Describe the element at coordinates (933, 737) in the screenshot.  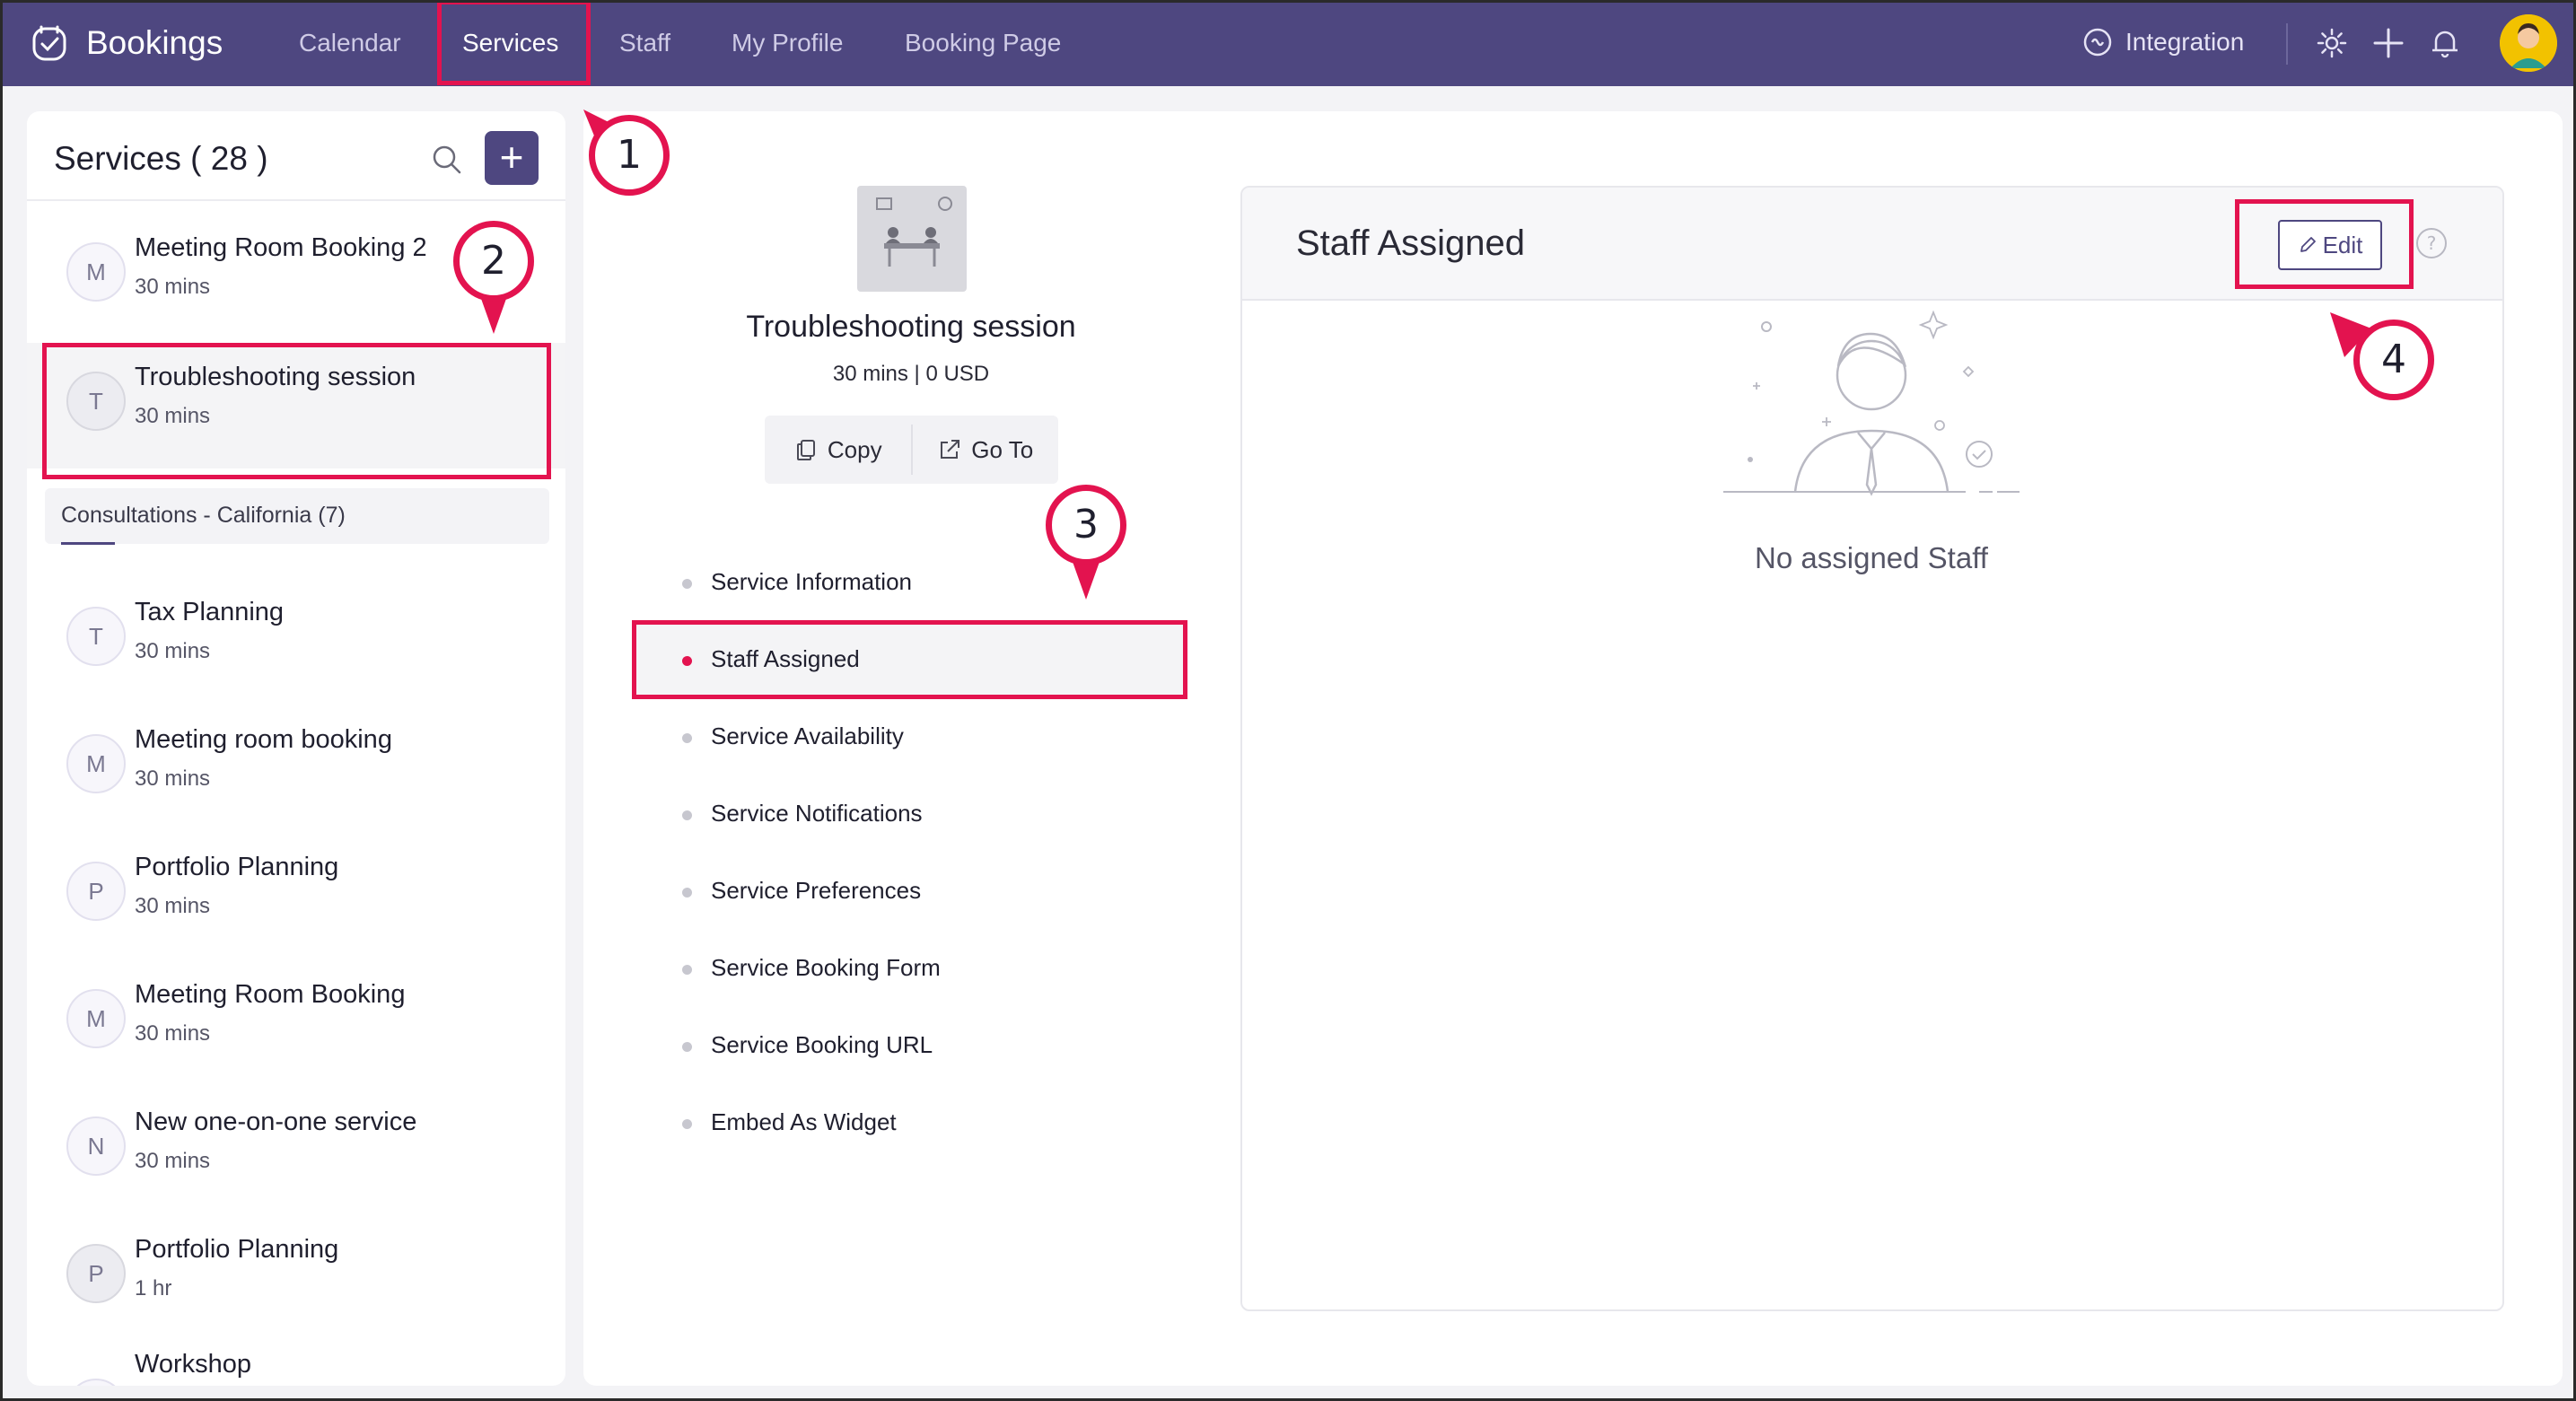
I see `menu-service-availability: Service Availability` at that location.